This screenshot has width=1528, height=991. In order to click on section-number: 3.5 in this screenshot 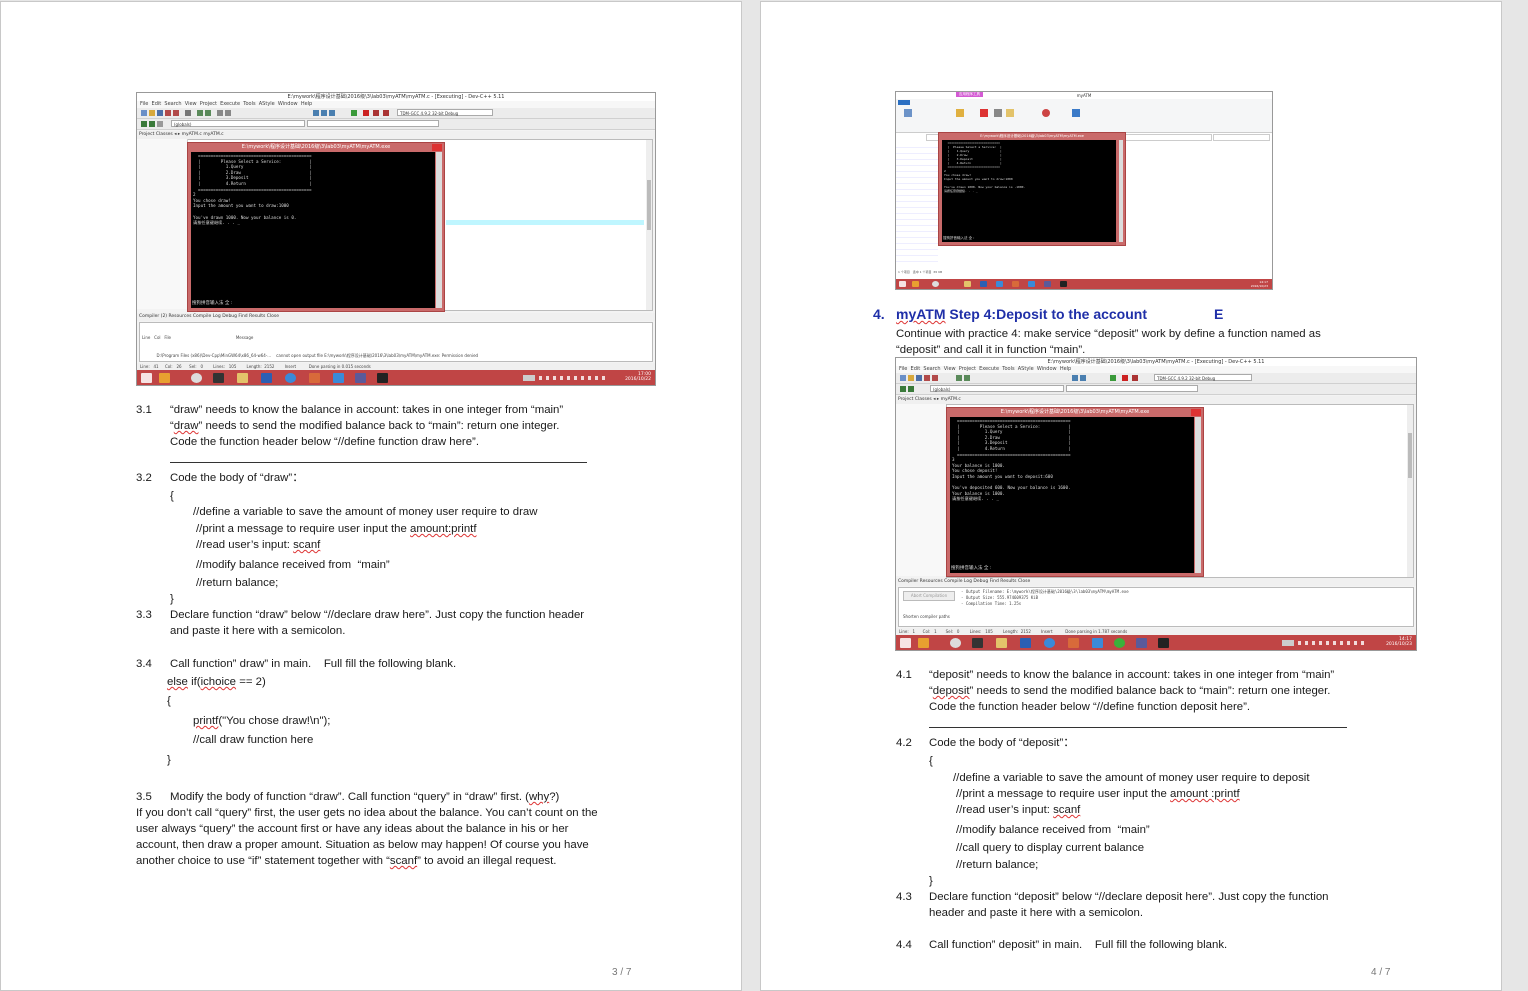, I will do `click(144, 797)`.